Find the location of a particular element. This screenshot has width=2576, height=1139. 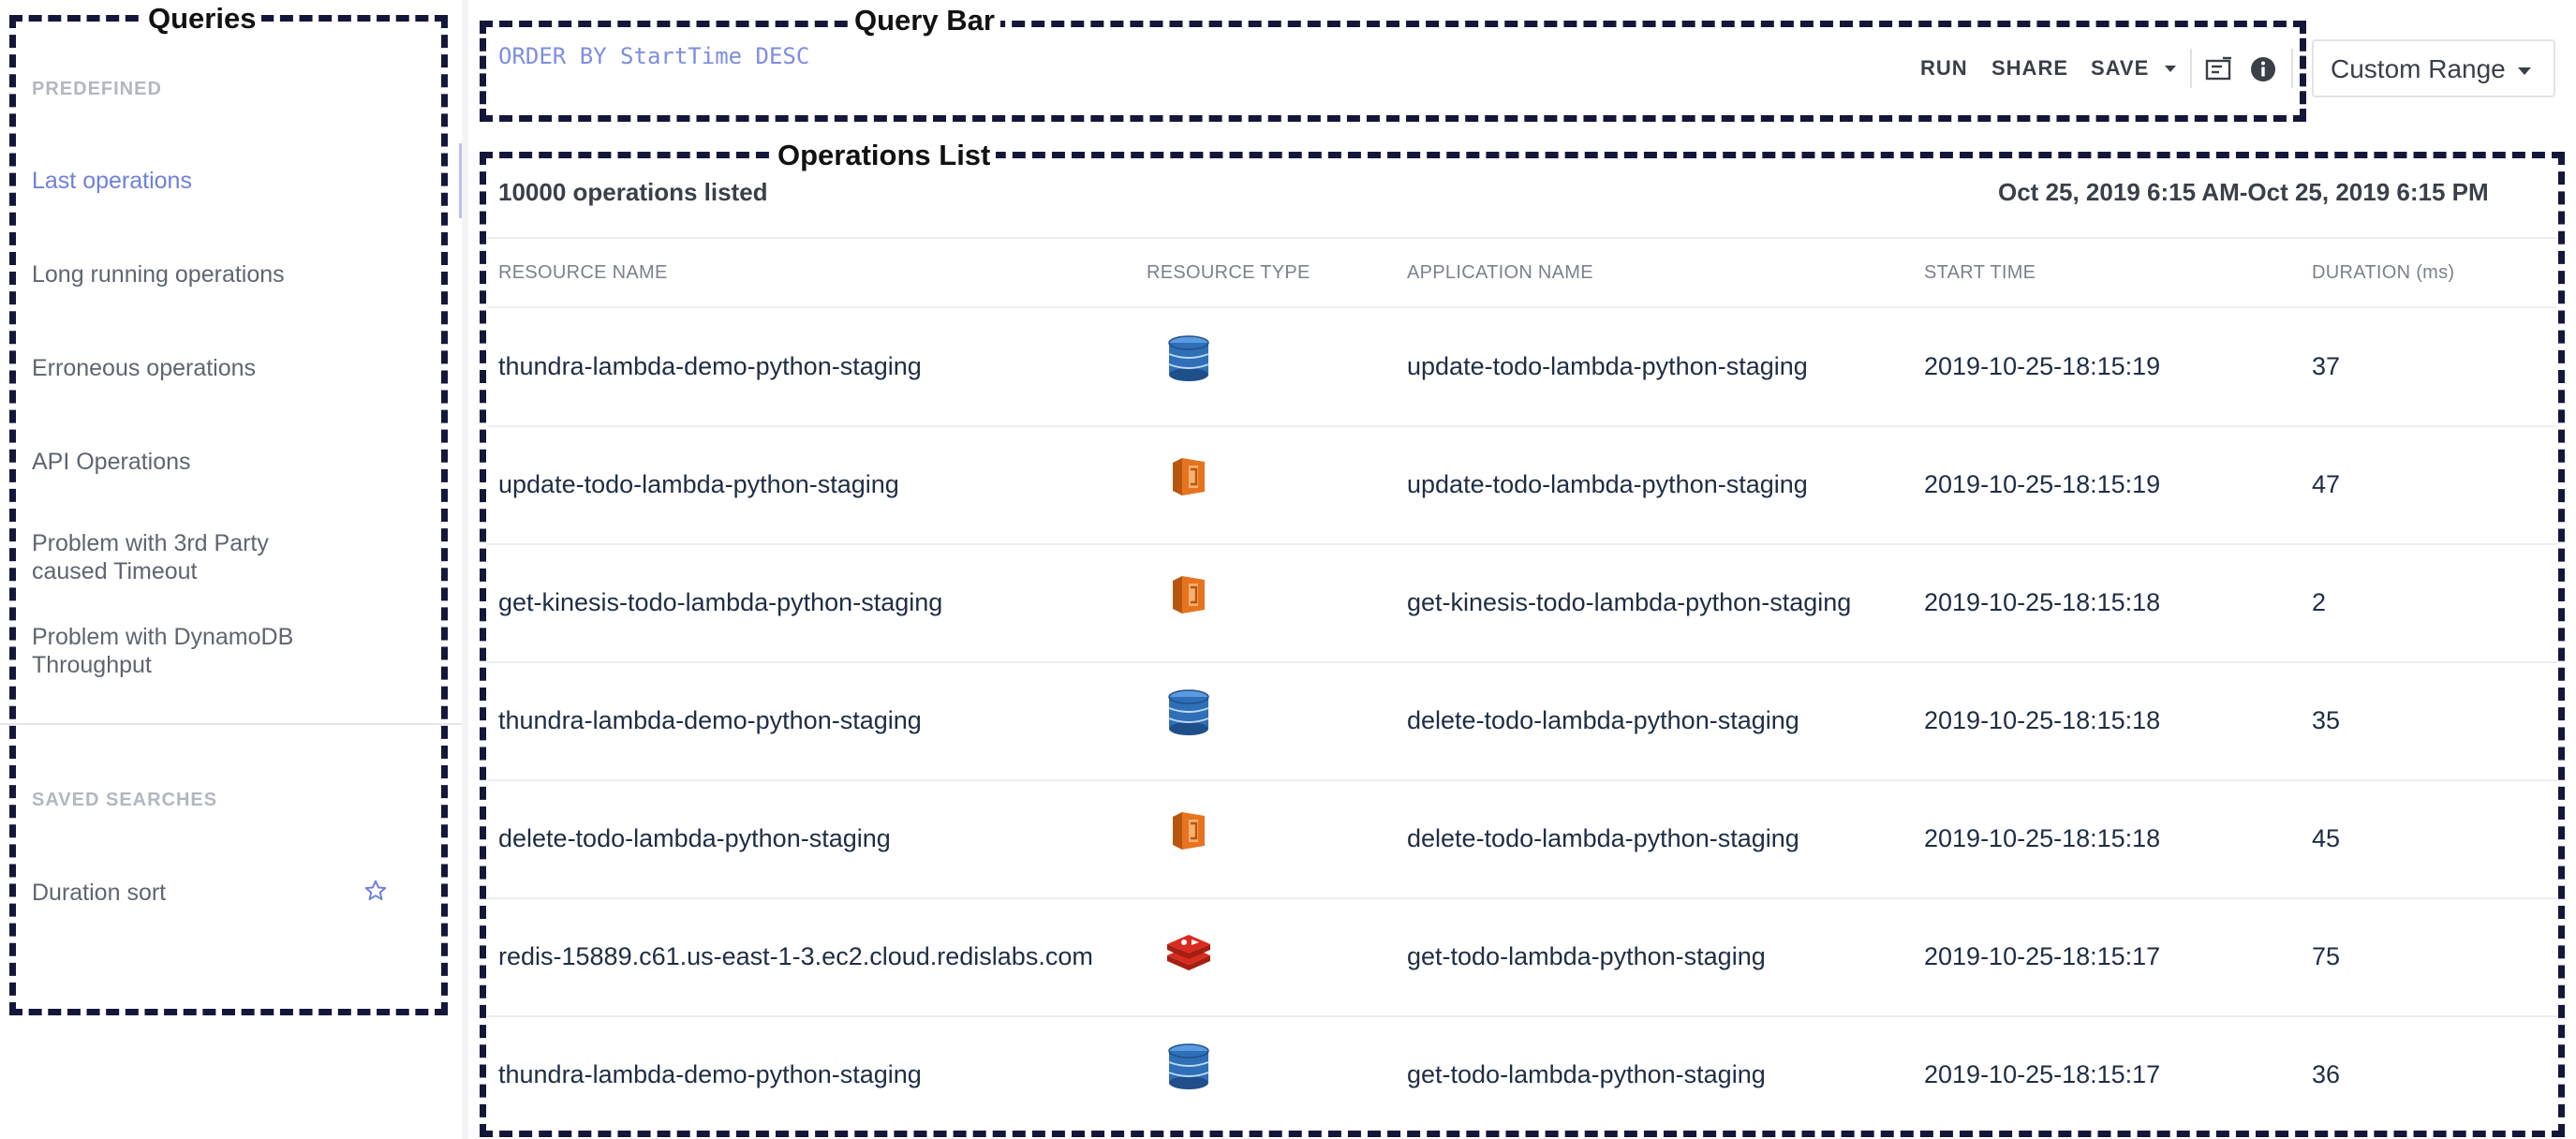

sidebar-edge is located at coordinates (465, 569).